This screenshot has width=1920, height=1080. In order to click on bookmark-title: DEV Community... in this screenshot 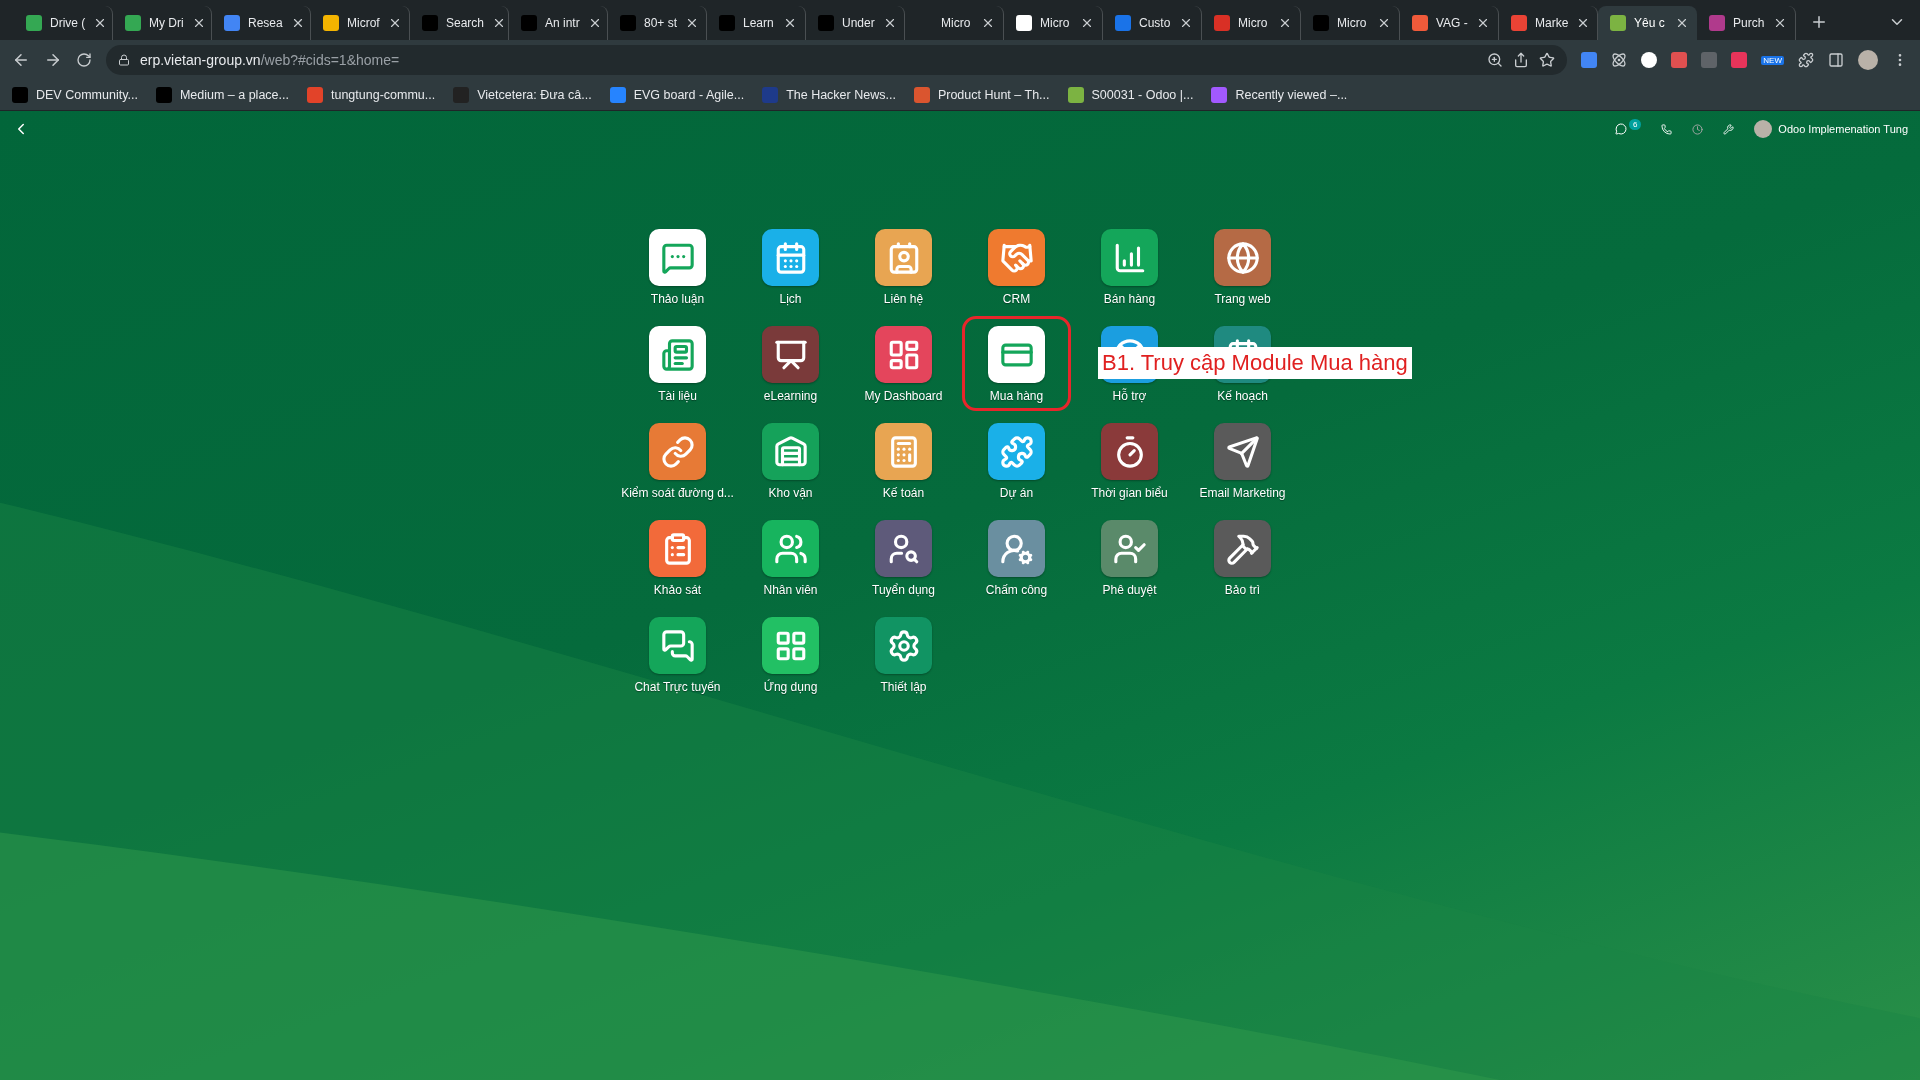, I will do `click(87, 95)`.